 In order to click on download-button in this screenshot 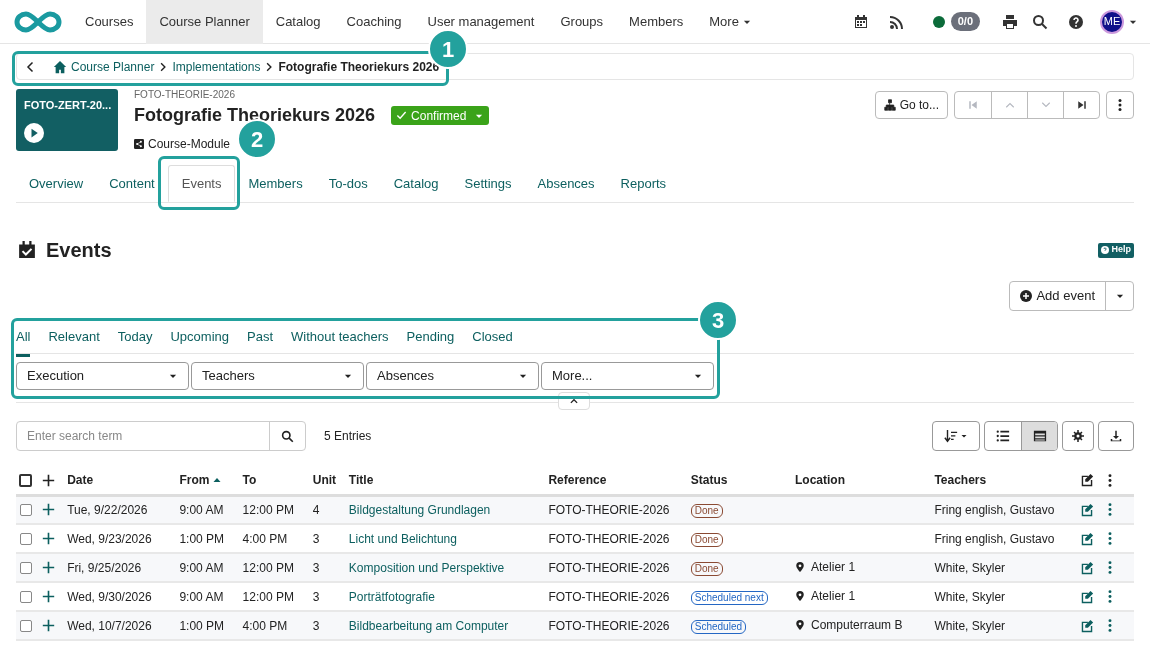, I will do `click(1116, 436)`.